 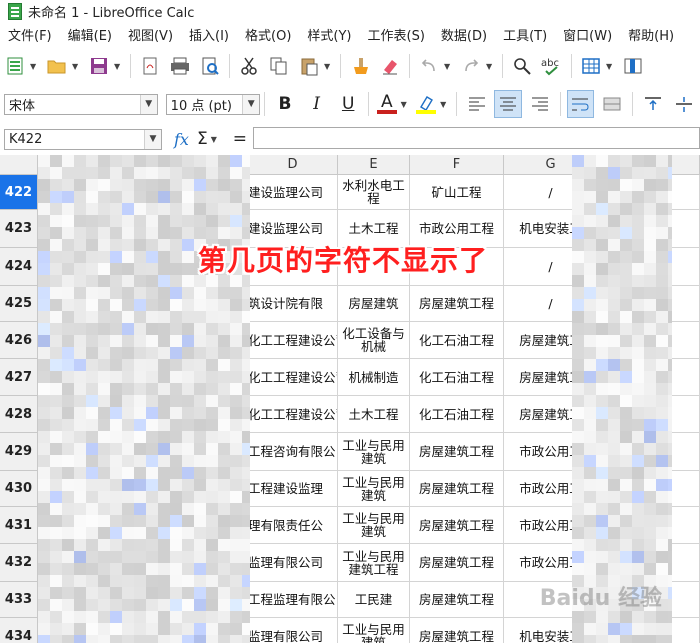 I want to click on row-header-425: 425, so click(x=19, y=304).